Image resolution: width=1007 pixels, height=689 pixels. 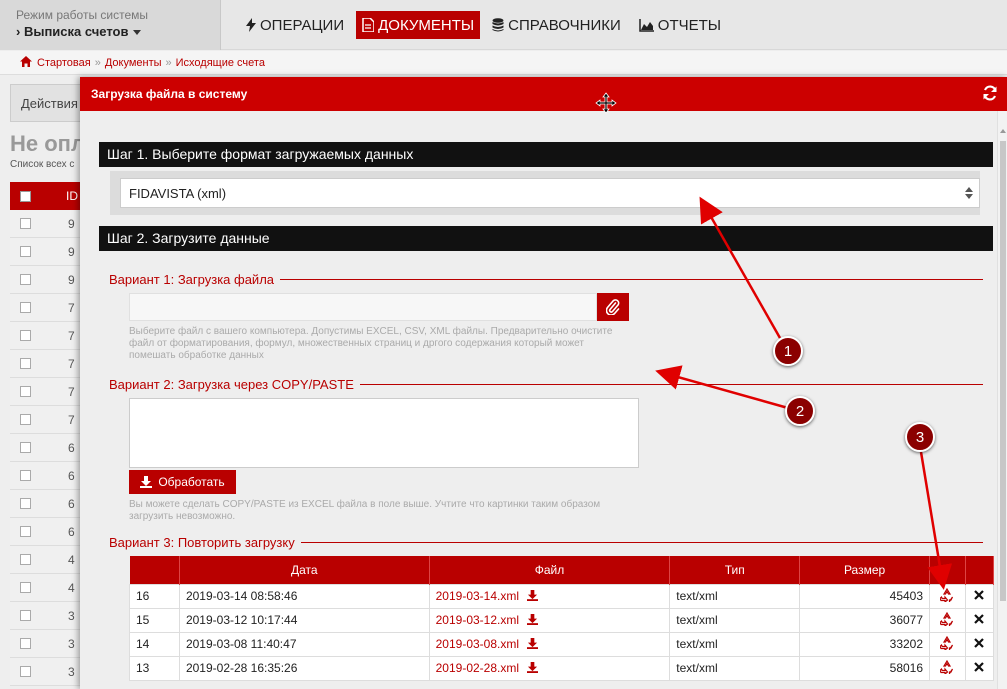 What do you see at coordinates (990, 93) in the screenshot?
I see `refresh-icon` at bounding box center [990, 93].